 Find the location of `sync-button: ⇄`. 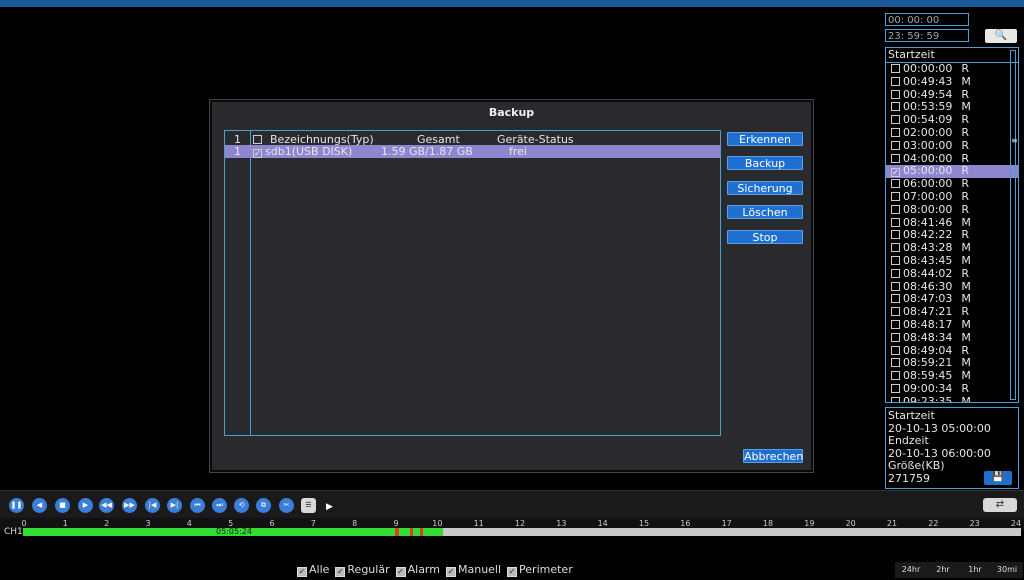

sync-button: ⇄ is located at coordinates (1000, 505).